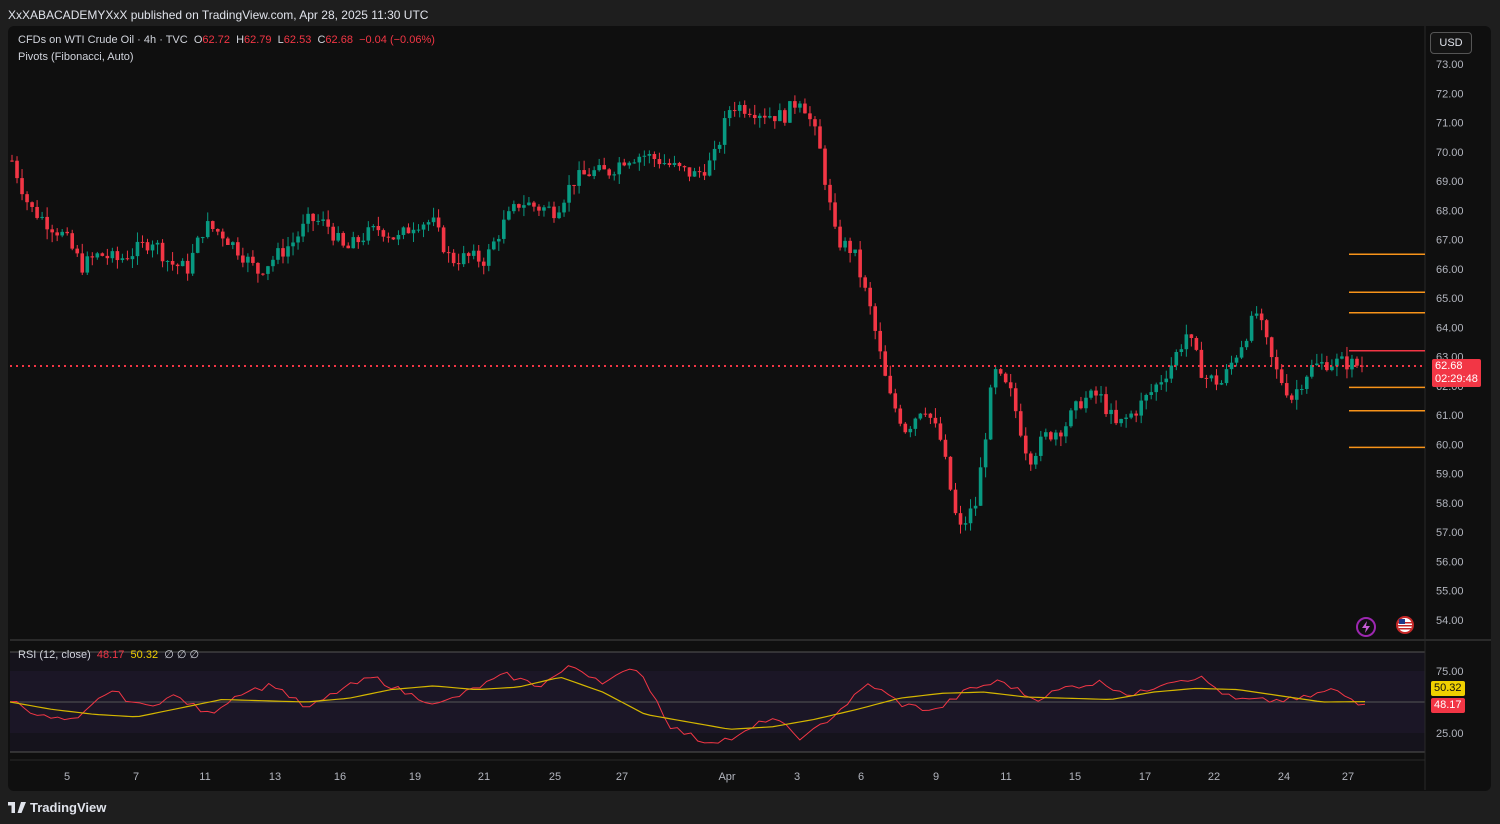 The width and height of the screenshot is (1500, 824). What do you see at coordinates (108, 654) in the screenshot?
I see `rsi-legend: RSI (12, close) 48.17 50.32 ∅ ∅ ∅` at bounding box center [108, 654].